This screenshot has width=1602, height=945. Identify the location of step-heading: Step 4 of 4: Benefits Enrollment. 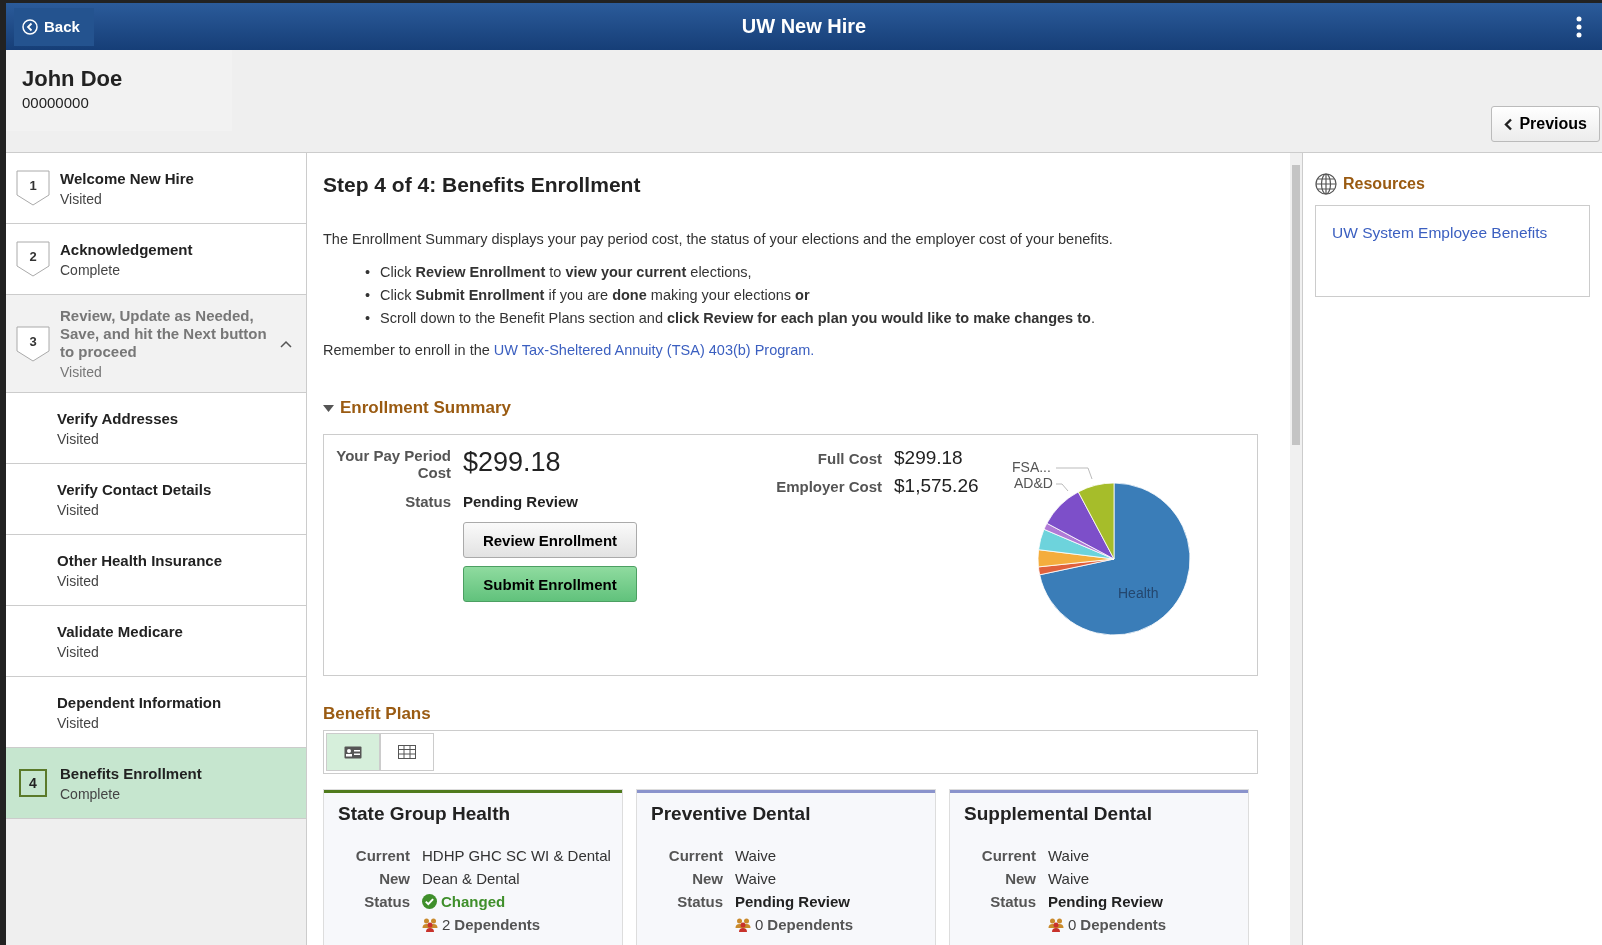
(482, 185).